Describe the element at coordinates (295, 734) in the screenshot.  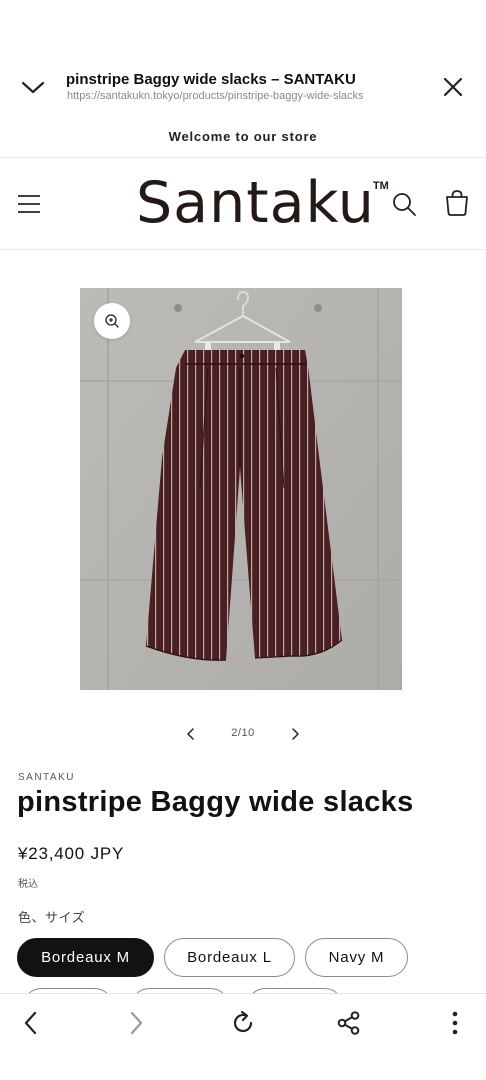
I see `chevron-right-icon` at that location.